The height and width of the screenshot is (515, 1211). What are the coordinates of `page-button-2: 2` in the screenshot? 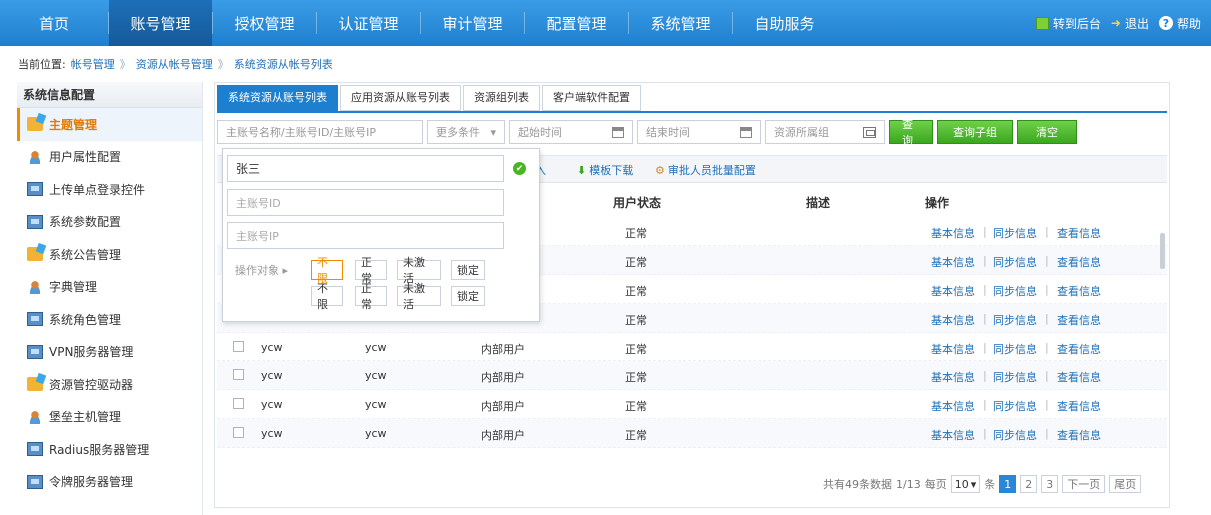 It's located at (1029, 484).